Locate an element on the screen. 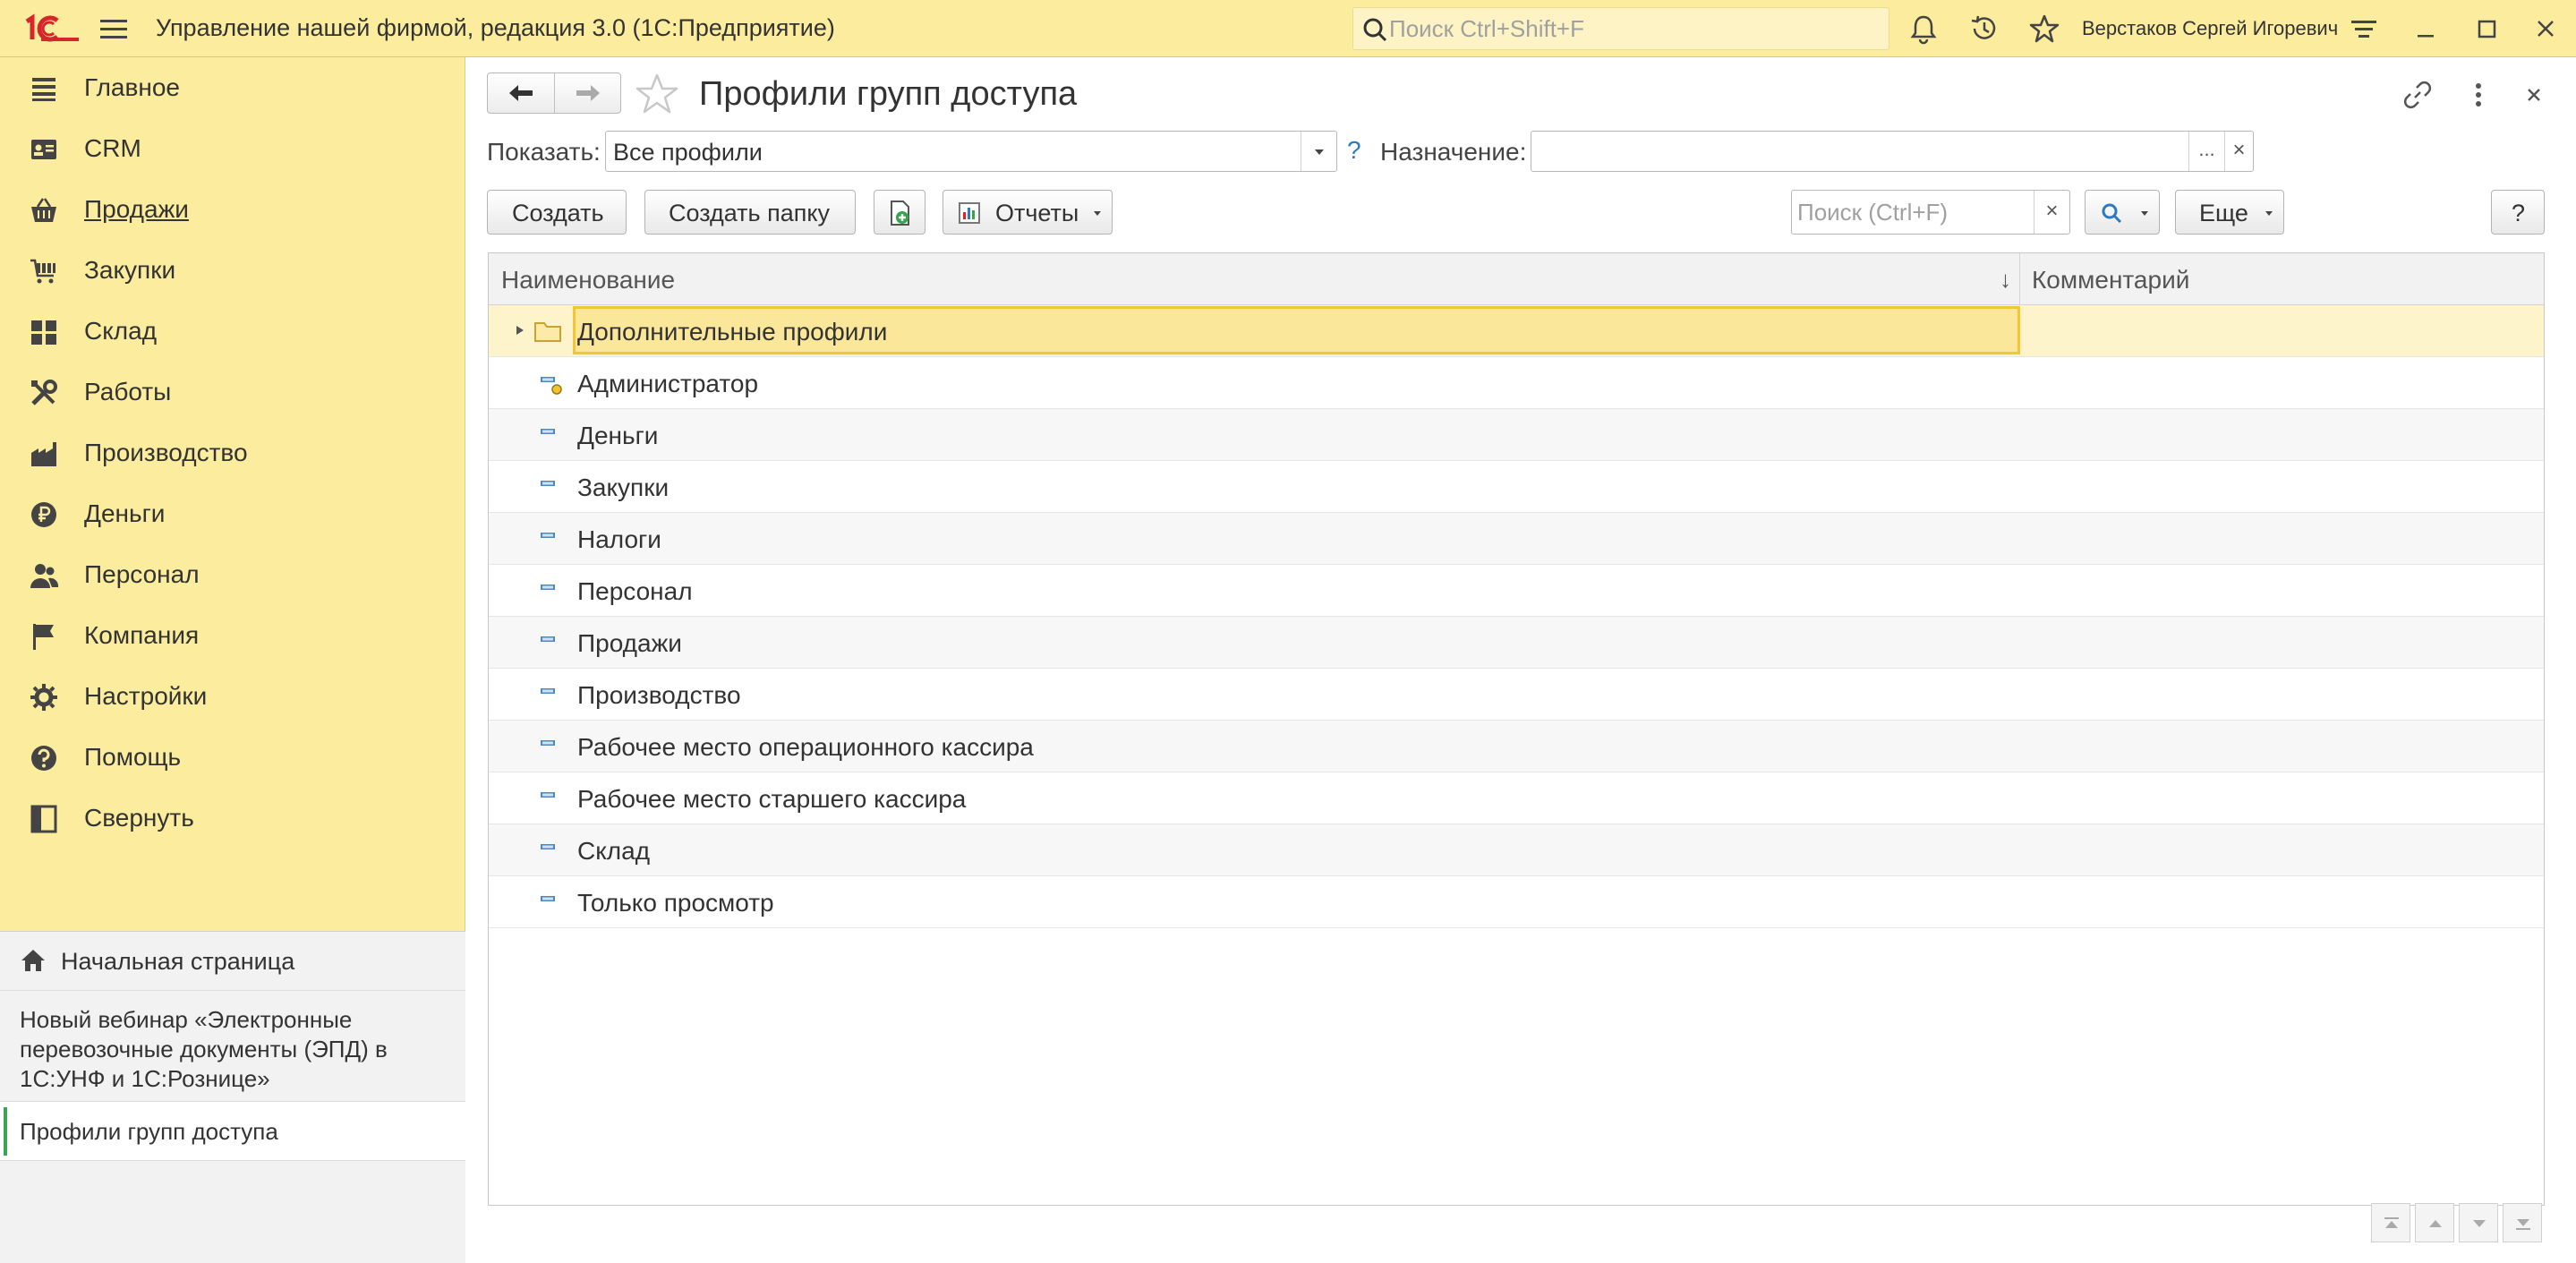  sort-desc-icon: ↓ is located at coordinates (2005, 280).